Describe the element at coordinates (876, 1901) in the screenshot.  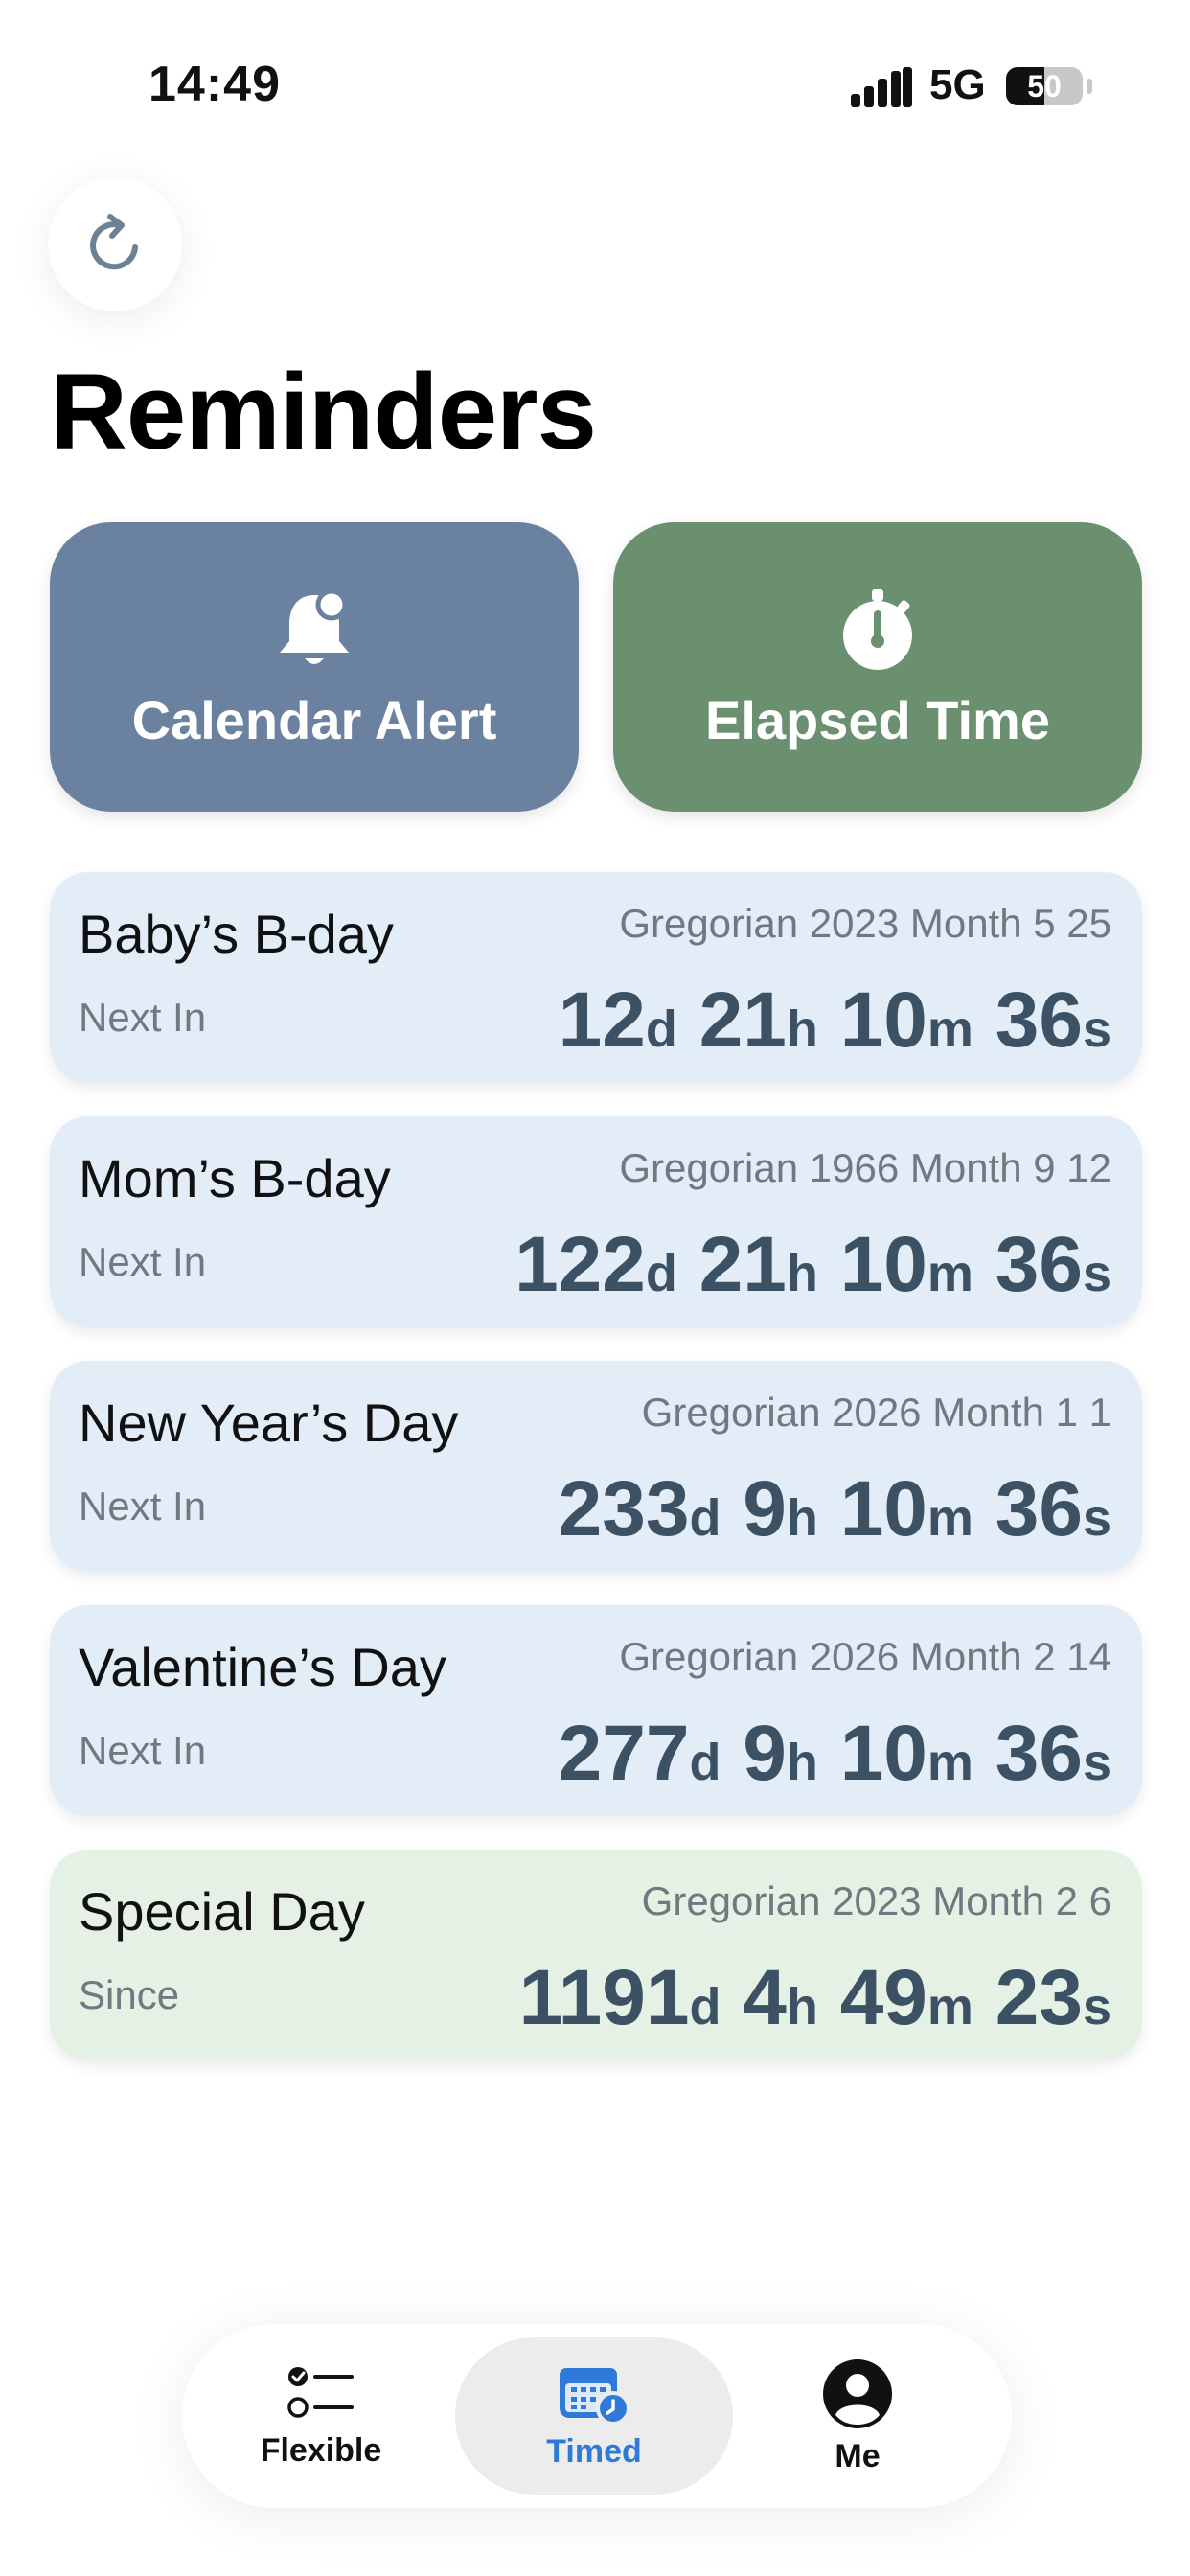
I see `reminder-date: Gregorian 2023 Month 2 6` at that location.